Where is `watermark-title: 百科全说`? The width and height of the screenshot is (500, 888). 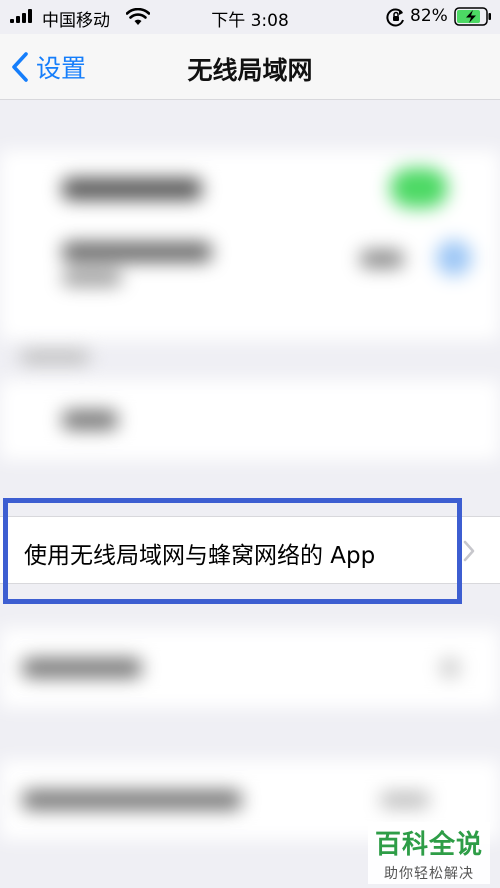 watermark-title: 百科全说 is located at coordinates (428, 845).